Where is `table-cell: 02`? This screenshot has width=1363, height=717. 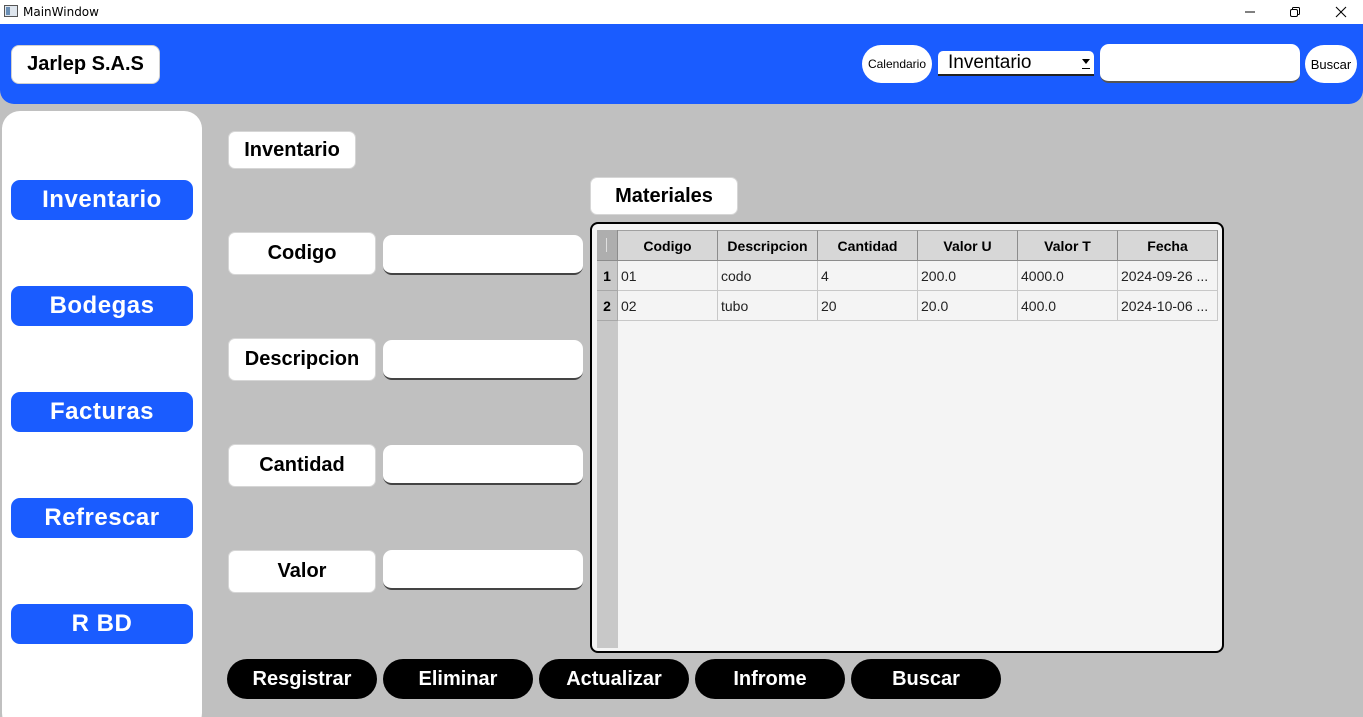 table-cell: 02 is located at coordinates (668, 306).